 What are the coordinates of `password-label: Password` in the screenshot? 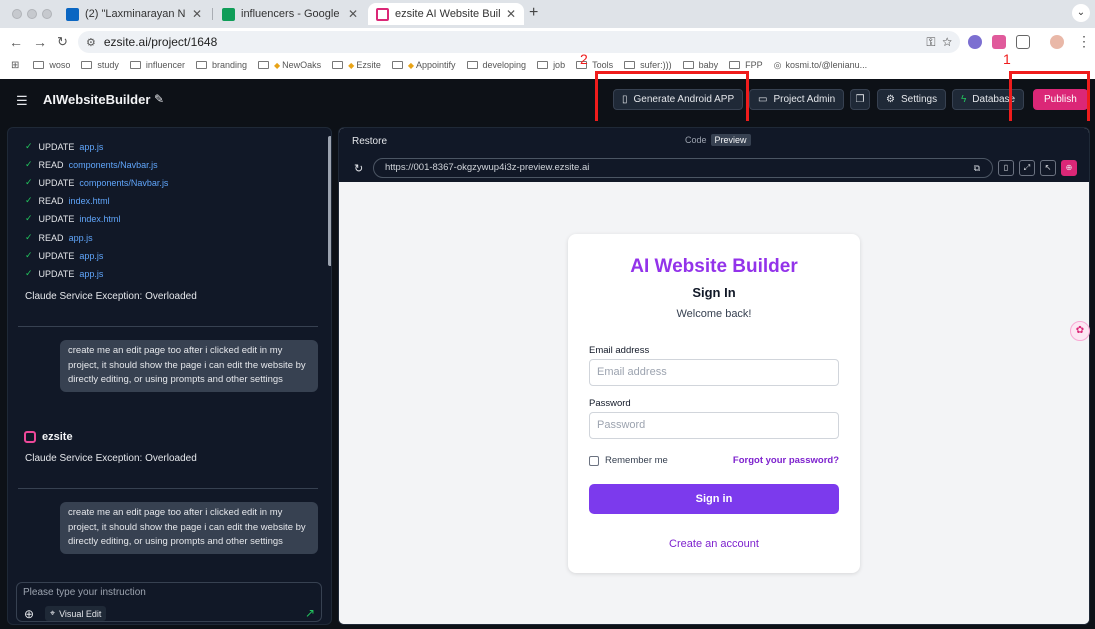 It's located at (610, 403).